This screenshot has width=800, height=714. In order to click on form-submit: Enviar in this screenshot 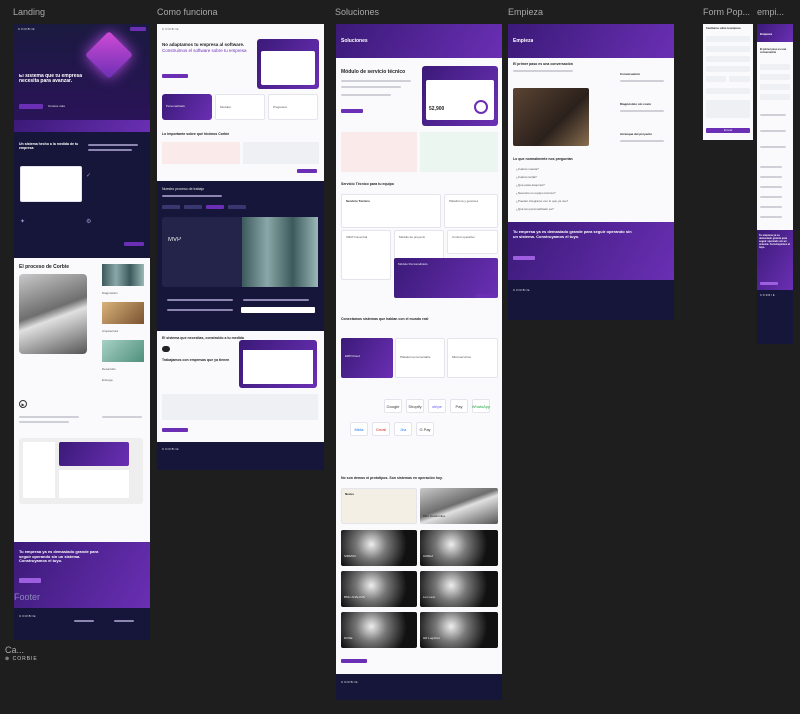, I will do `click(728, 130)`.